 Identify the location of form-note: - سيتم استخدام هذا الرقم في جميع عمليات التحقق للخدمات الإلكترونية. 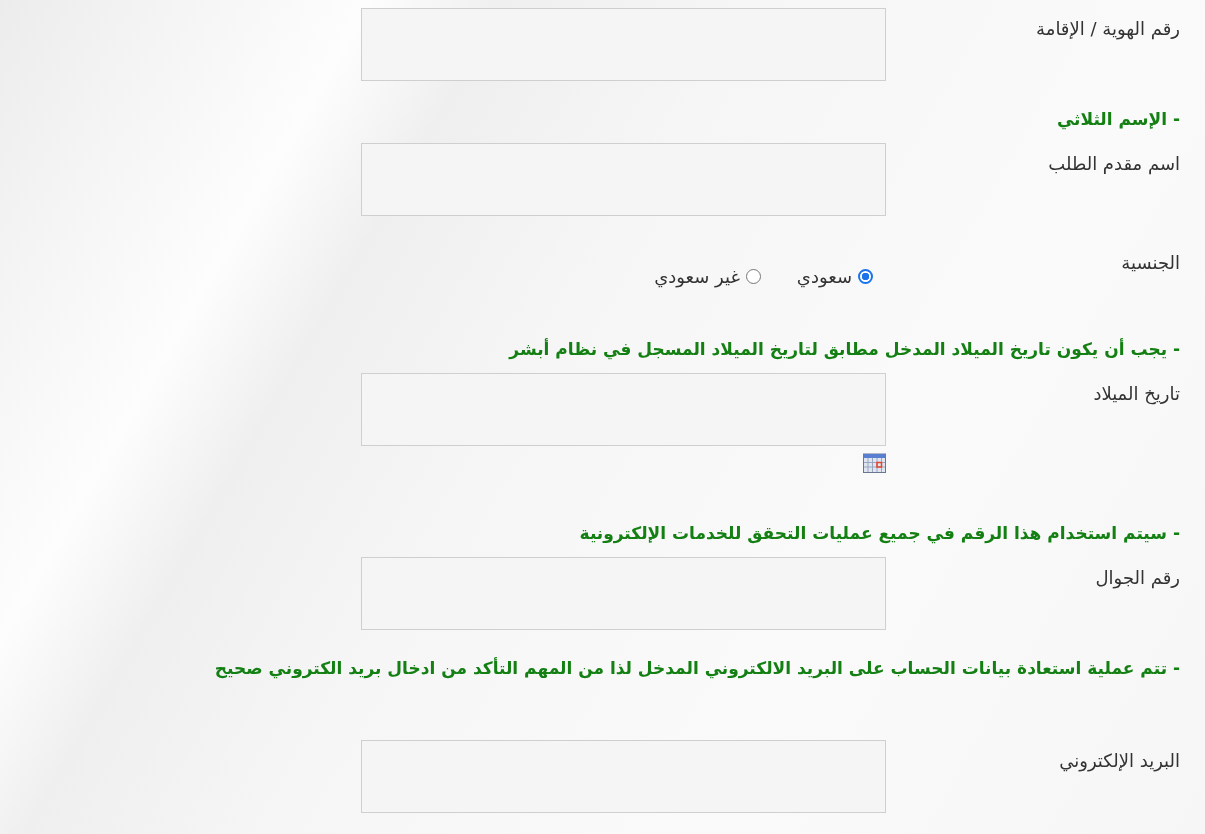
(879, 534).